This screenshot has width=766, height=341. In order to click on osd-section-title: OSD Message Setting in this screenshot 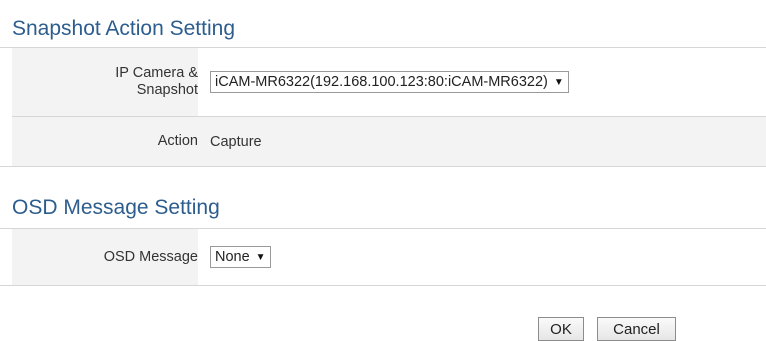, I will do `click(116, 207)`.